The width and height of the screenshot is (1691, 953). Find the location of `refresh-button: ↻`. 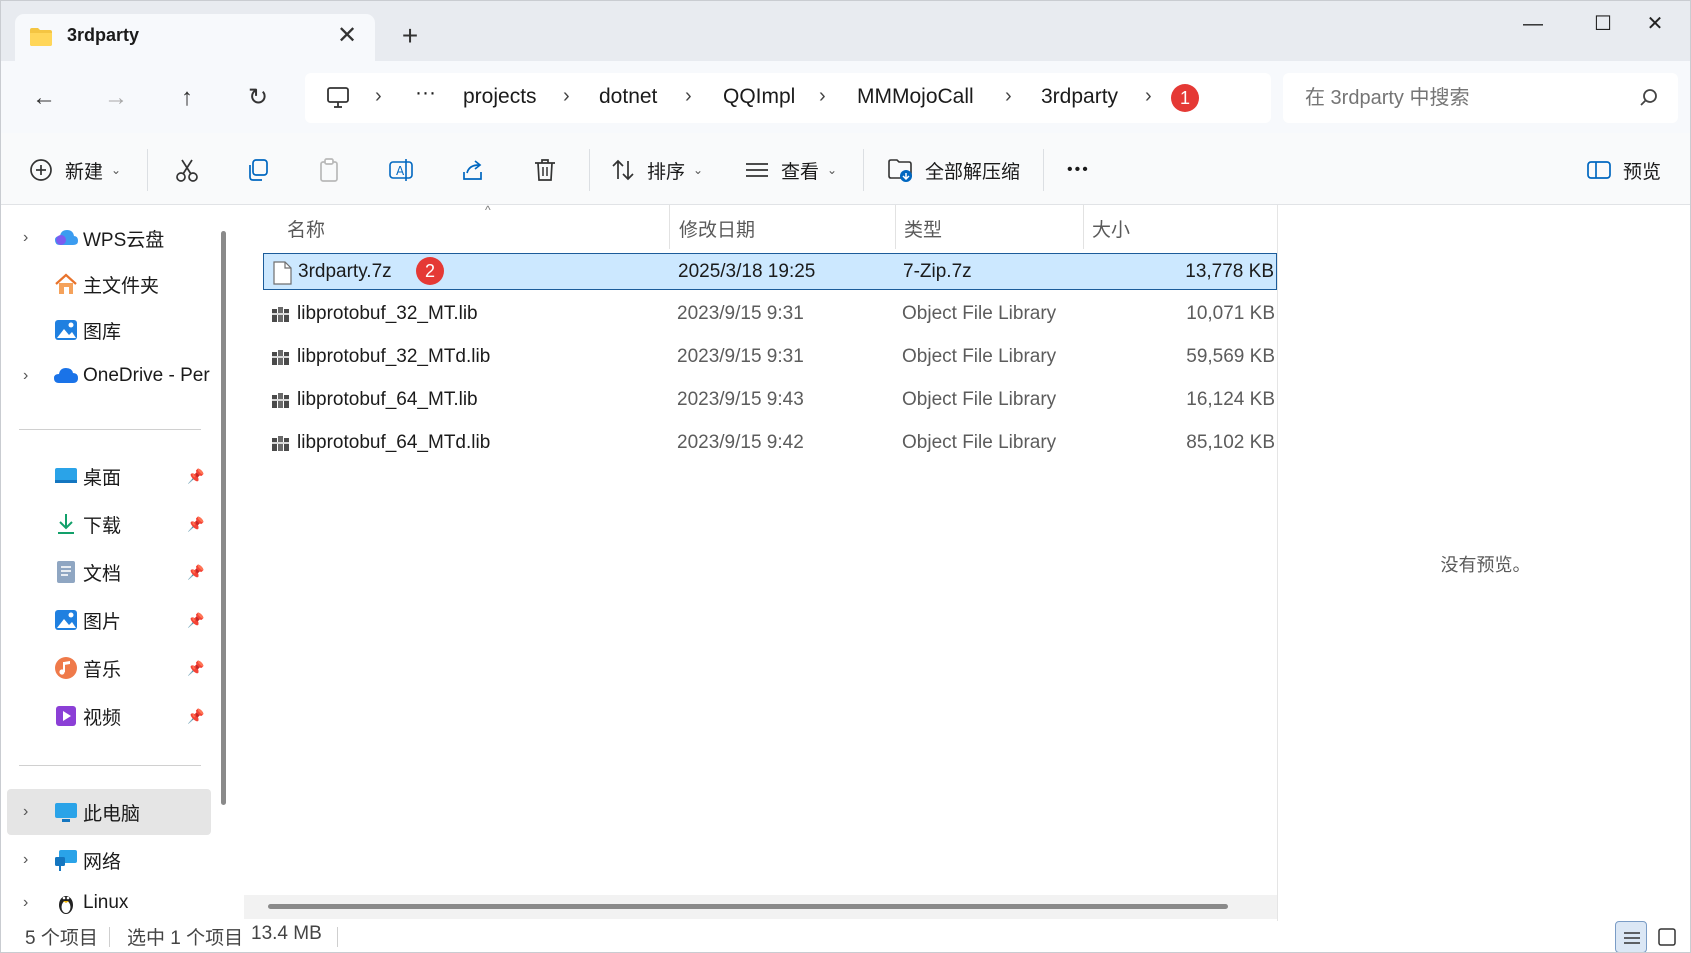

refresh-button: ↻ is located at coordinates (258, 98).